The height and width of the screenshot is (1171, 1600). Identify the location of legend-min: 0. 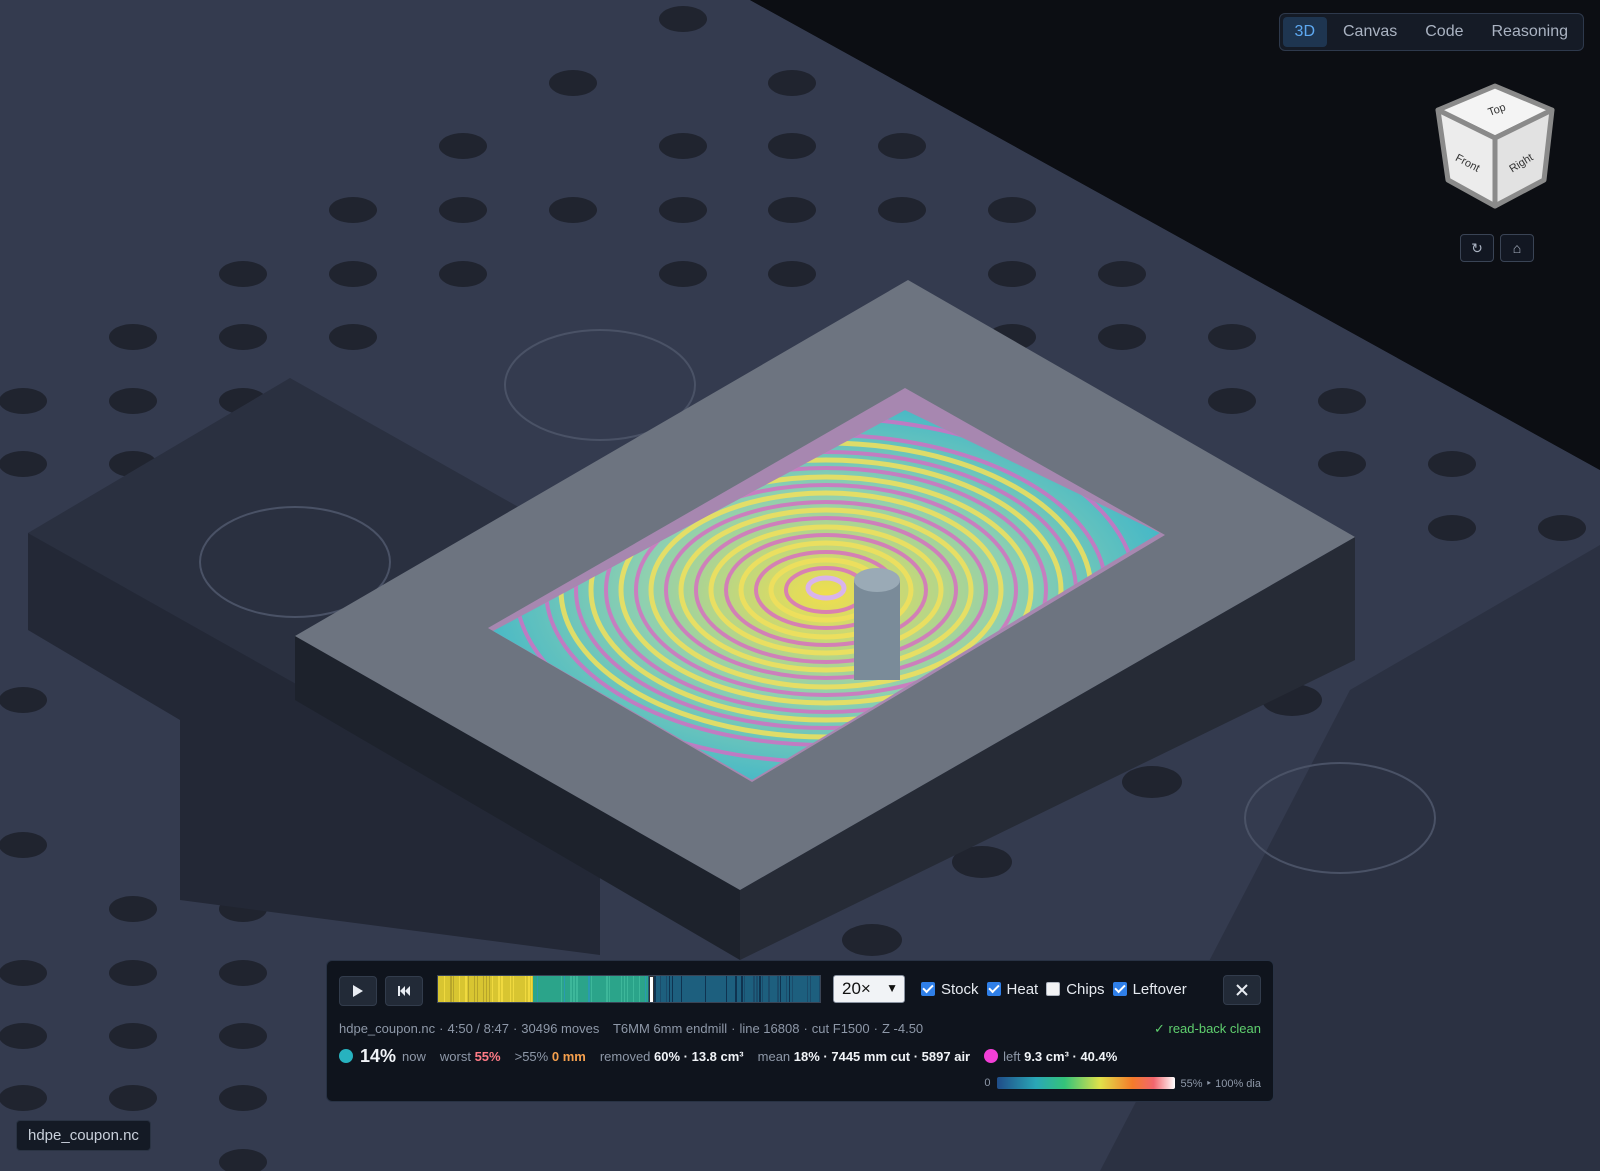
(987, 1083).